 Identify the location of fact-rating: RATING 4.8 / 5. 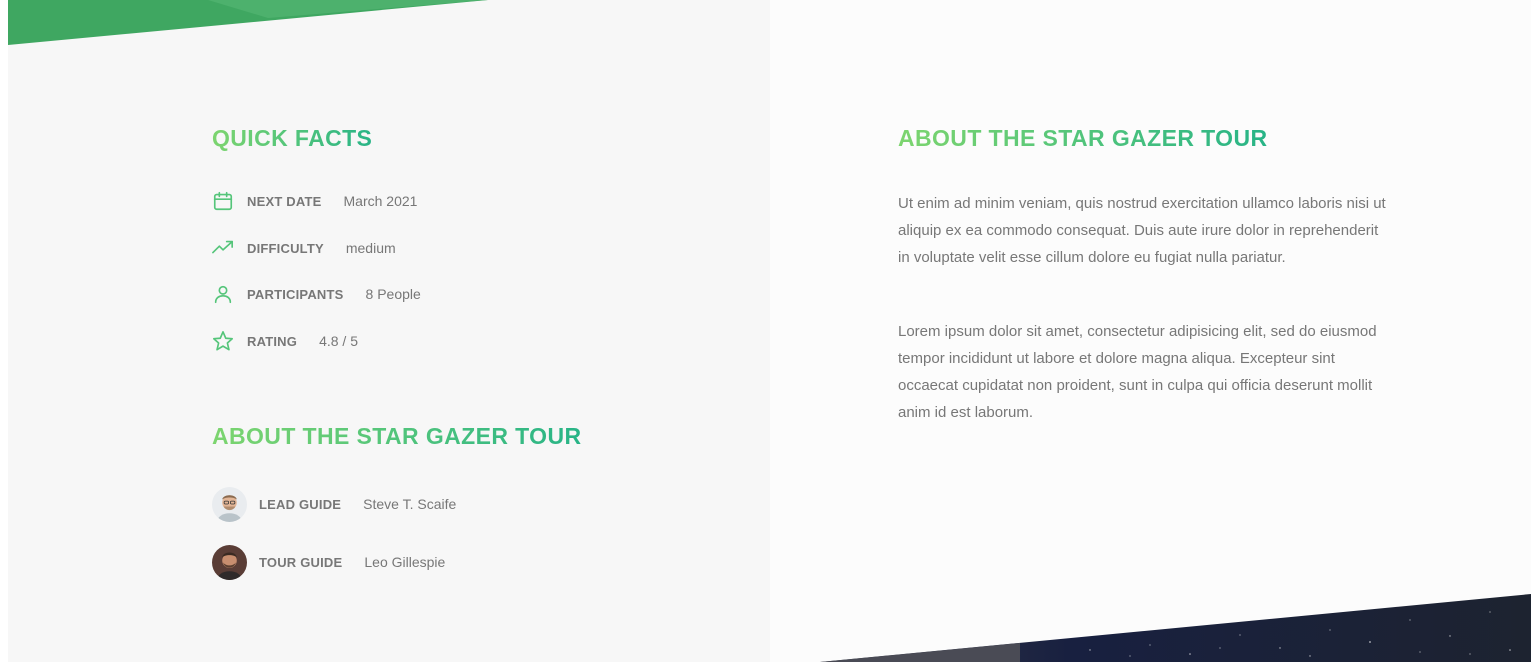
(285, 341).